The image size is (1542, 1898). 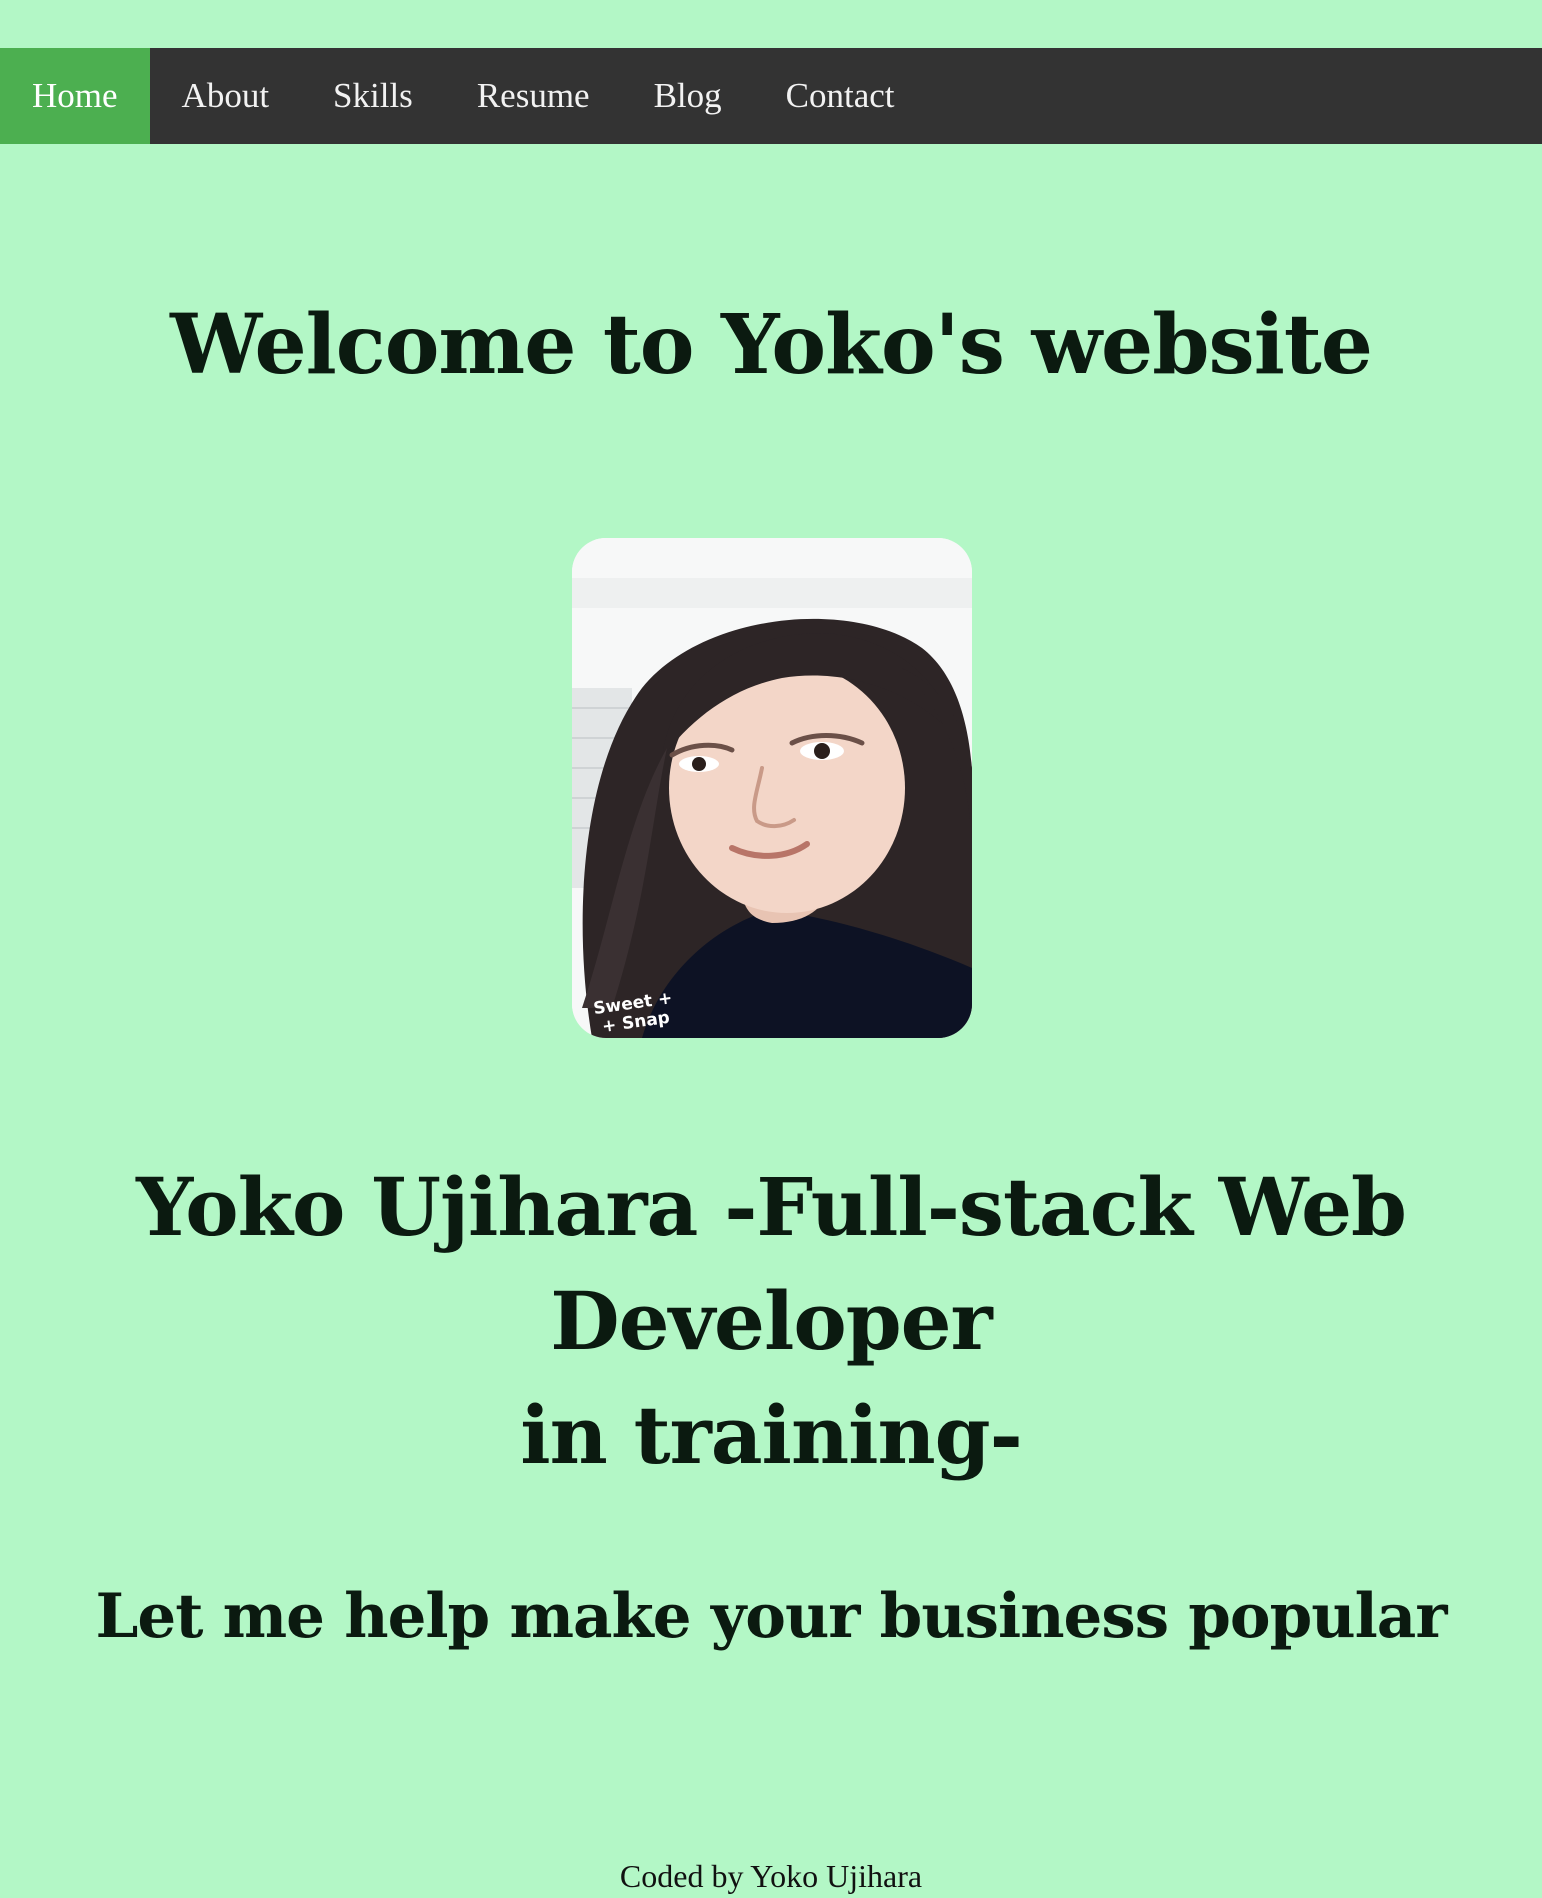 I want to click on nav-contact-link: Contact, so click(x=840, y=96).